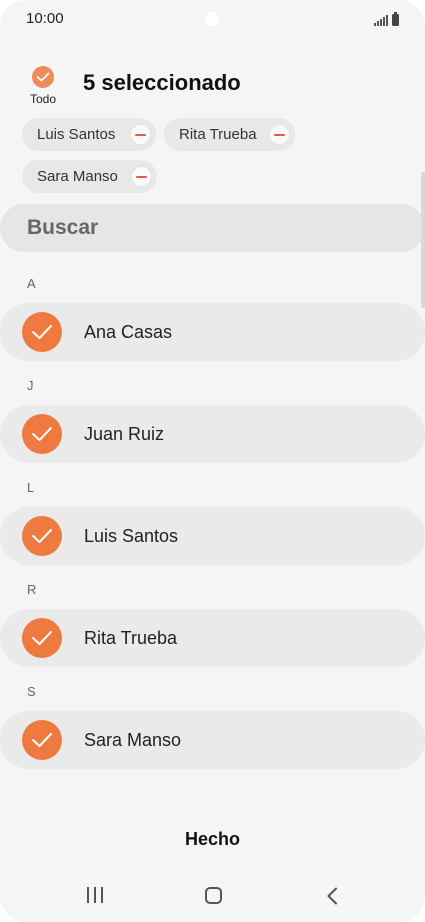  I want to click on status-icons, so click(386, 19).